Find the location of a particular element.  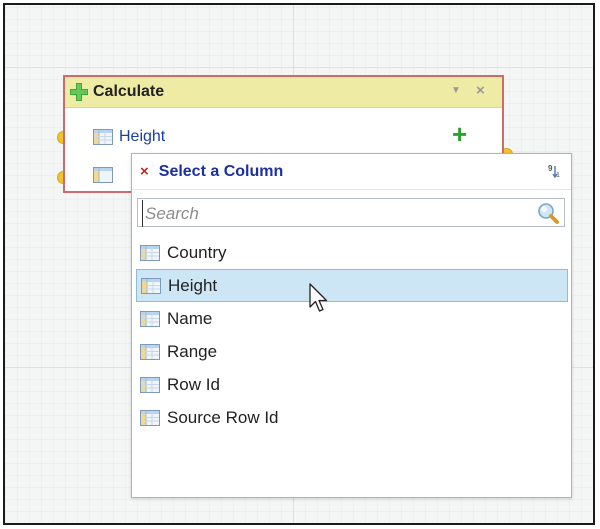

list-item-label: Range is located at coordinates (192, 351).